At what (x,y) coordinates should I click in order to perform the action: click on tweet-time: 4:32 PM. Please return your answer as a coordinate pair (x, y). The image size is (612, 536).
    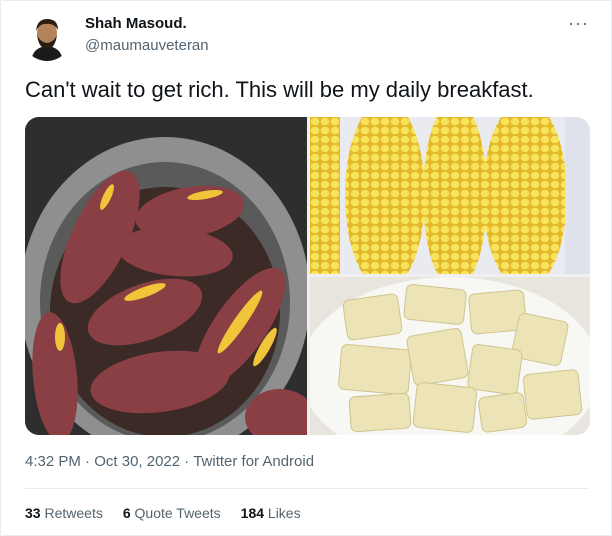
    Looking at the image, I should click on (53, 461).